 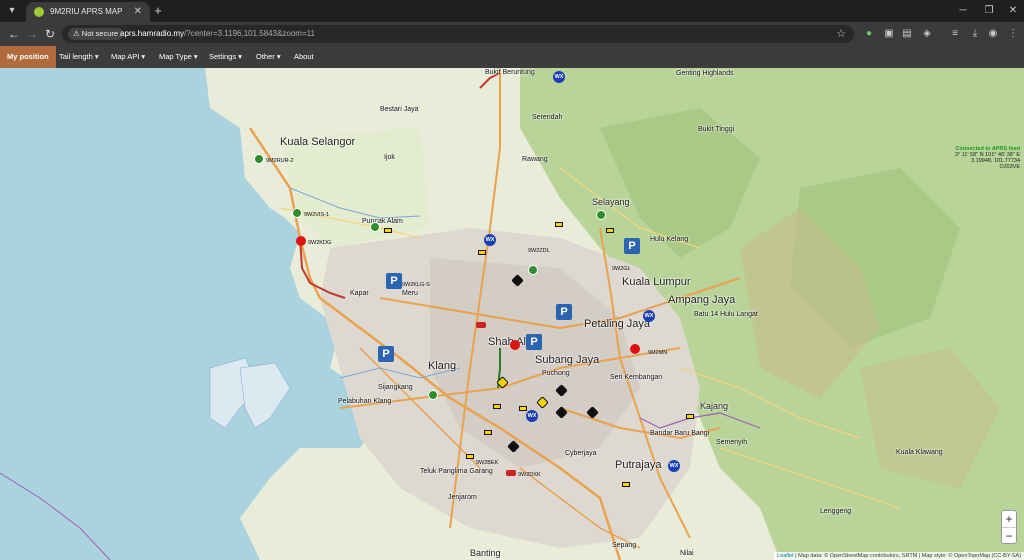 What do you see at coordinates (567, 360) in the screenshot?
I see `place-label: Subang Jaya` at bounding box center [567, 360].